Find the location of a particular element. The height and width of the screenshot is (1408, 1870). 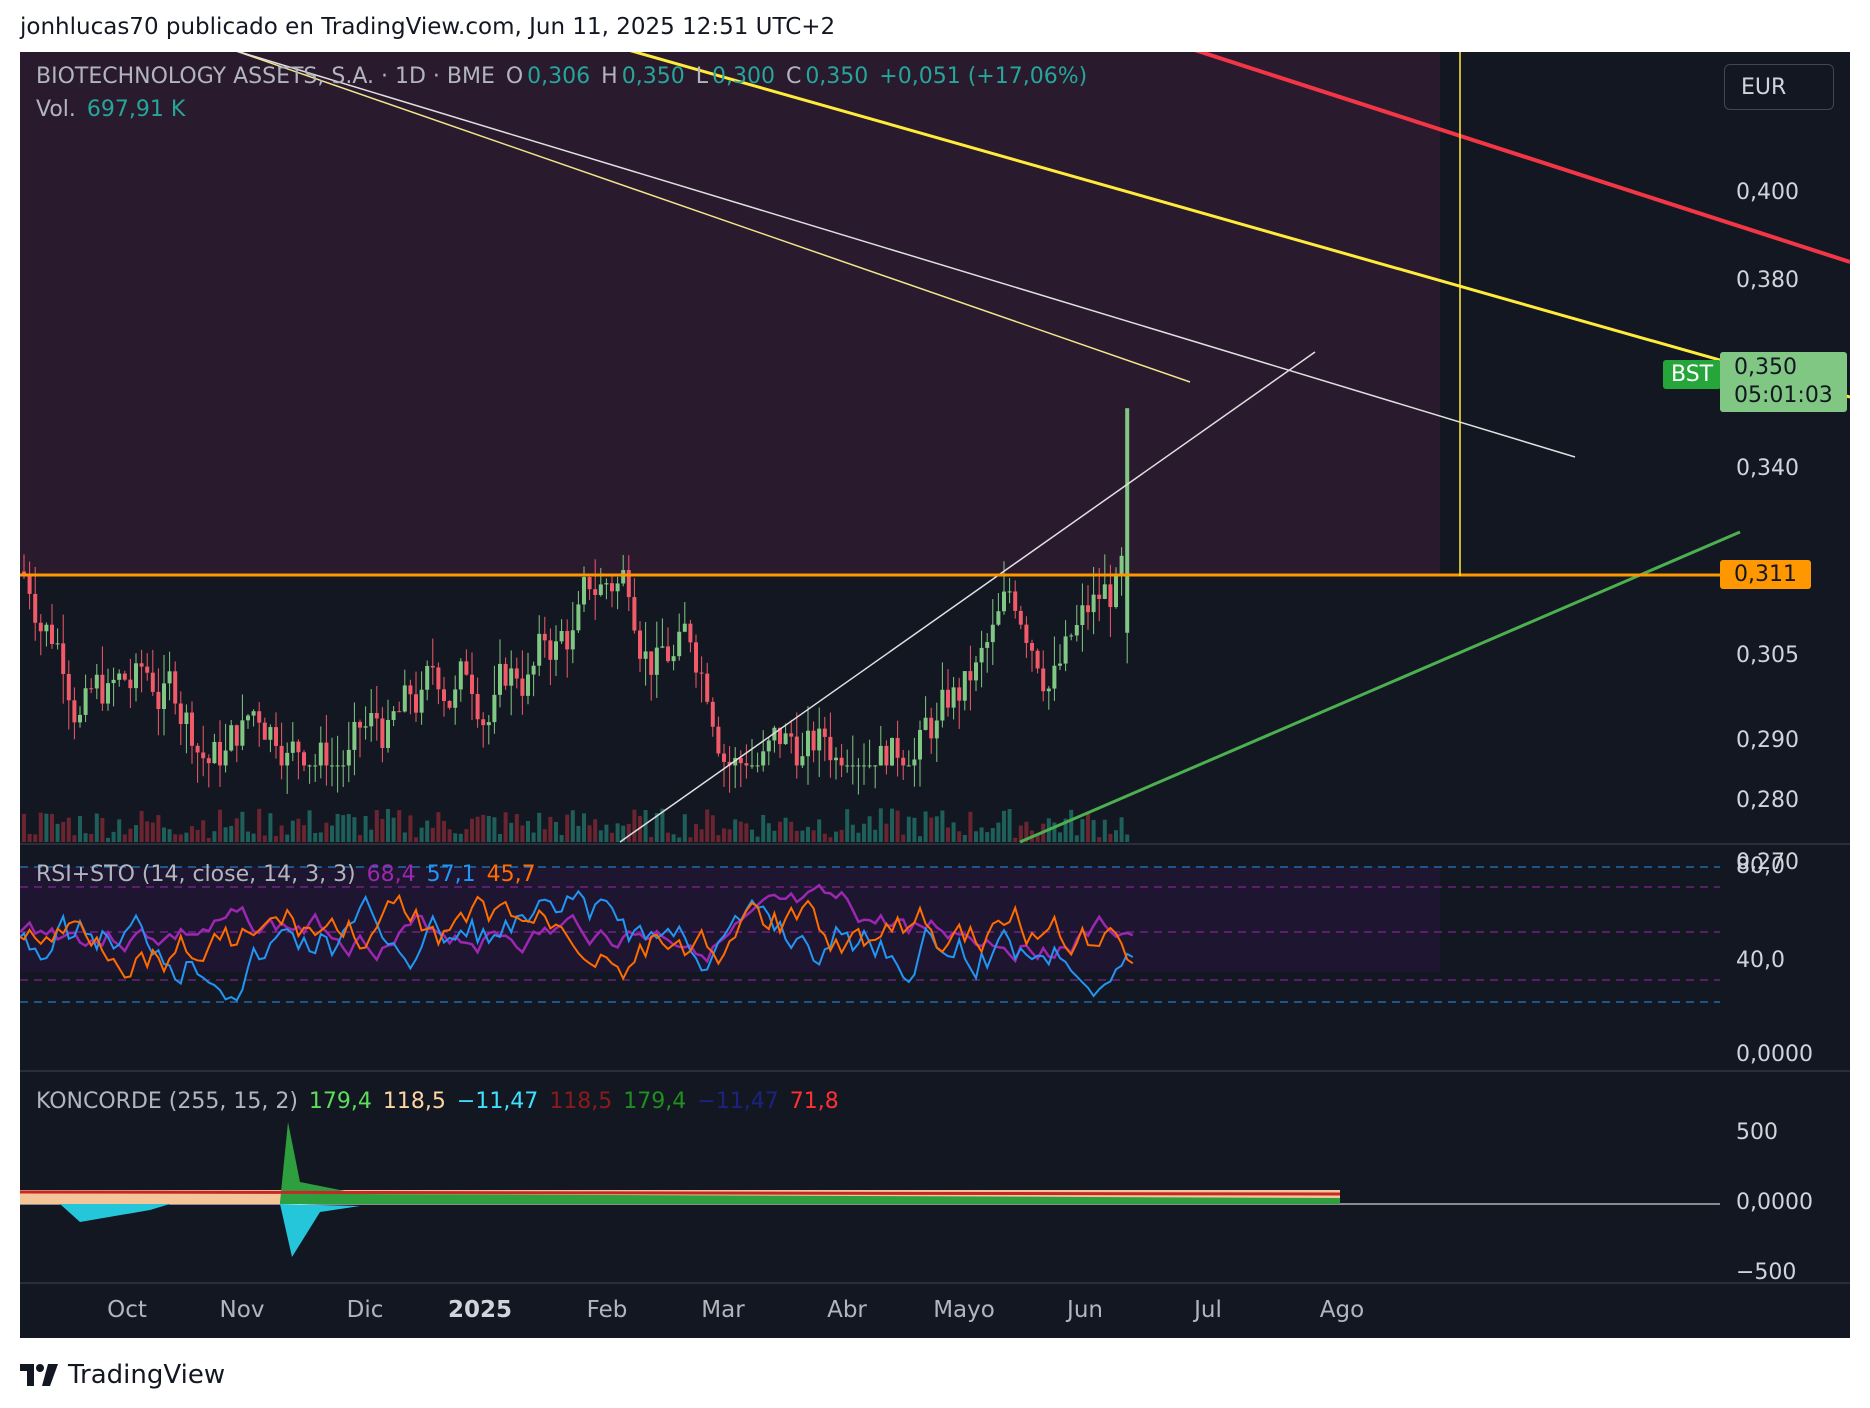

rsi-axis-0: 0,0000 is located at coordinates (1774, 1054).